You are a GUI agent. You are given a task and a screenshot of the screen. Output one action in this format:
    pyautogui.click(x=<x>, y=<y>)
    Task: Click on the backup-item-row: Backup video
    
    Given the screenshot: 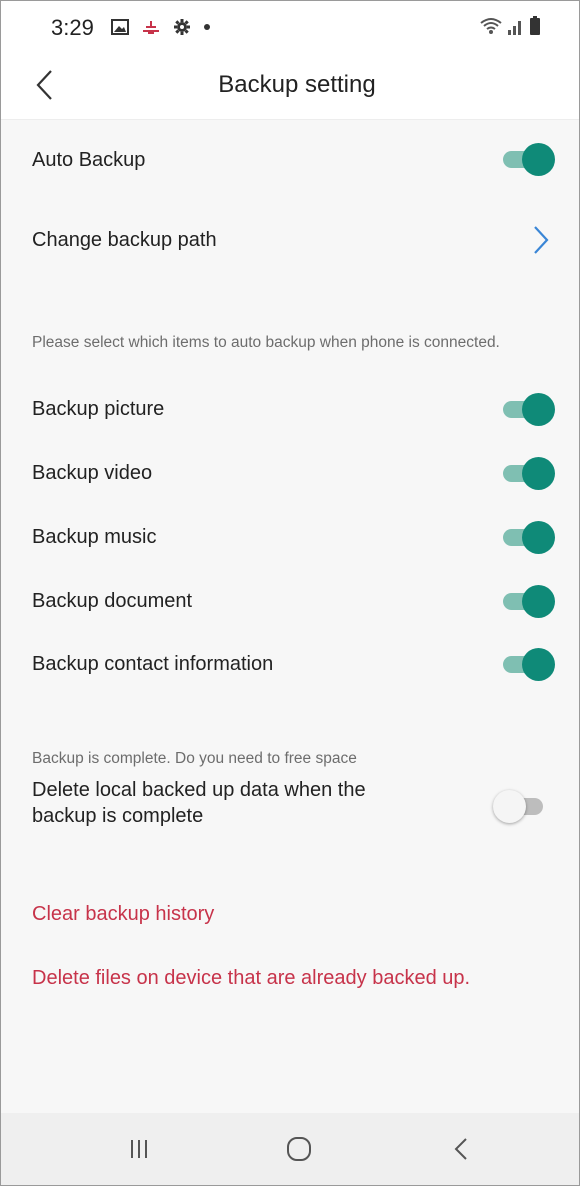 What is the action you would take?
    pyautogui.click(x=290, y=476)
    